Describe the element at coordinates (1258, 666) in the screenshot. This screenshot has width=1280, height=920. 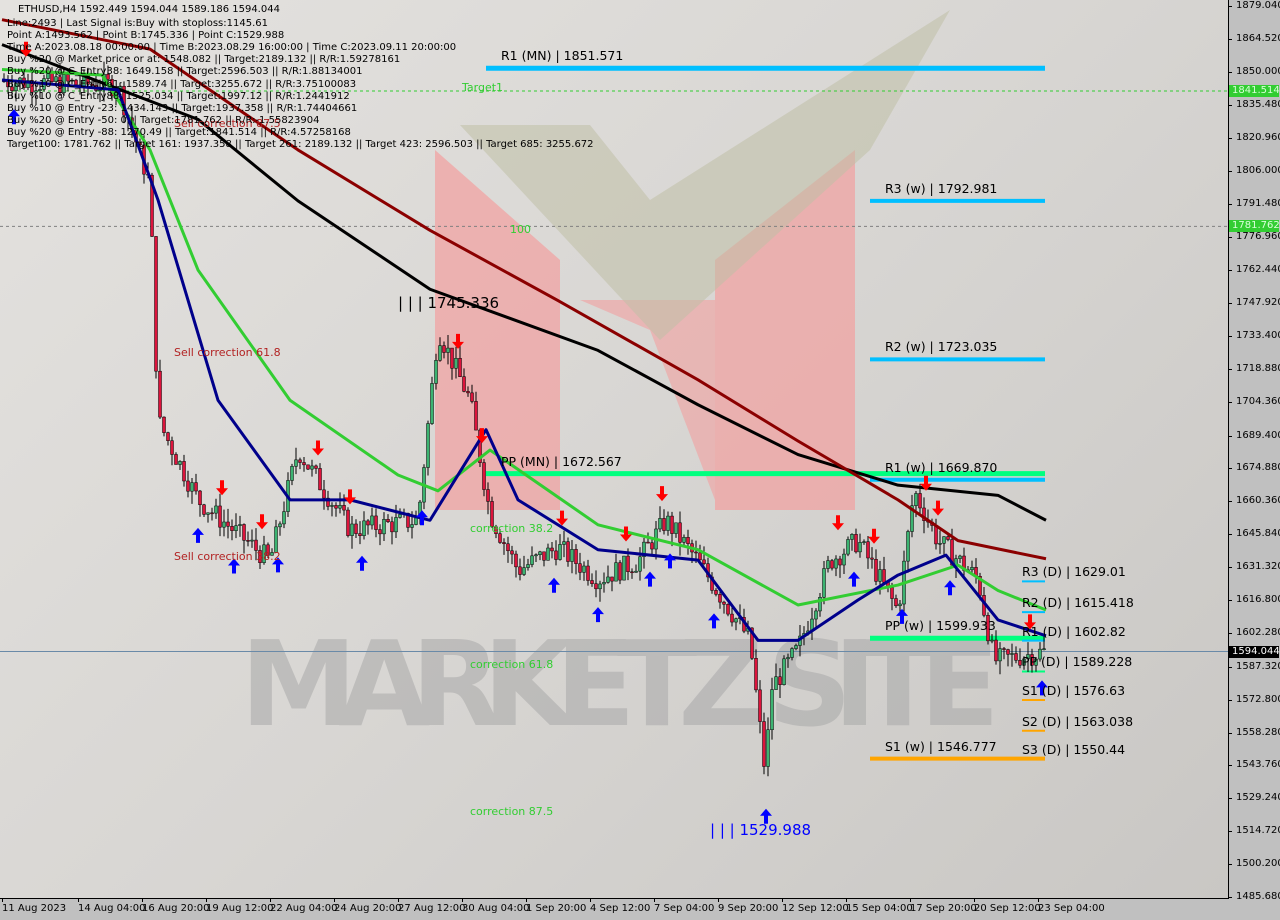
I see `y-tick-label: 1587.320` at that location.